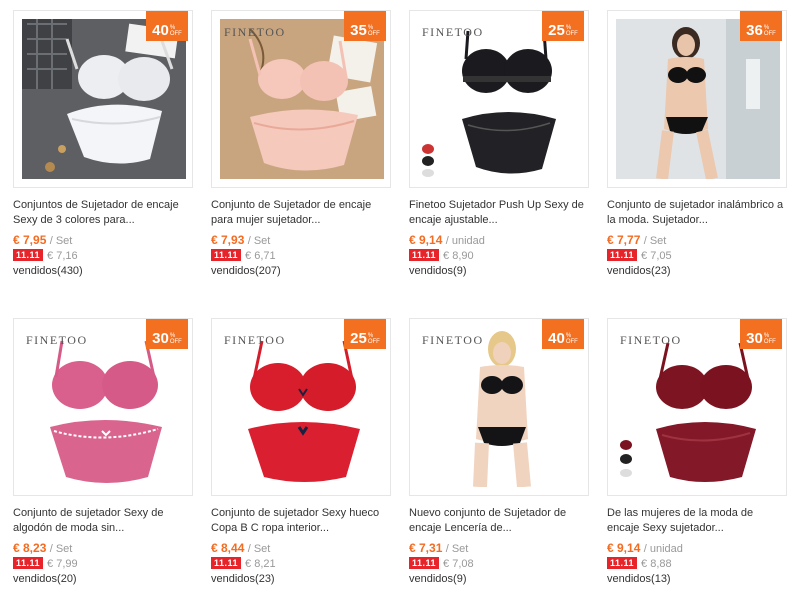  What do you see at coordinates (302, 564) in the screenshot?
I see `promo-row: 11.11 € 8,21` at bounding box center [302, 564].